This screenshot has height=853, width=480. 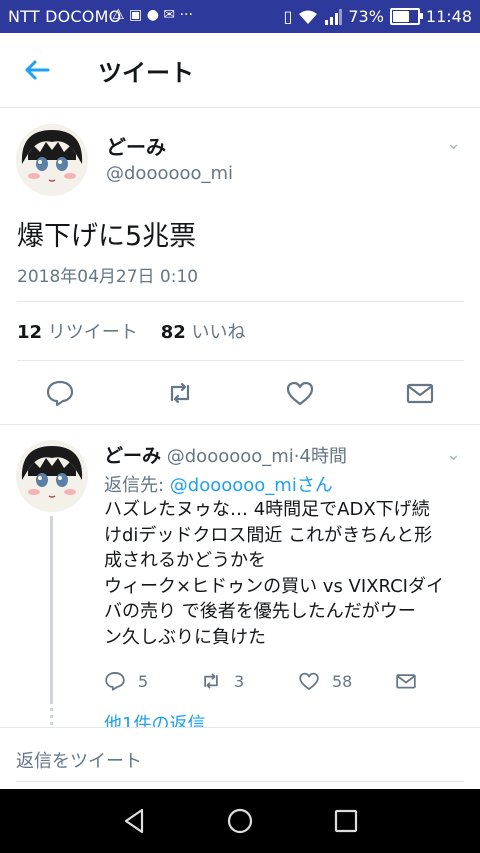 I want to click on page-title: ツイート, so click(x=146, y=73).